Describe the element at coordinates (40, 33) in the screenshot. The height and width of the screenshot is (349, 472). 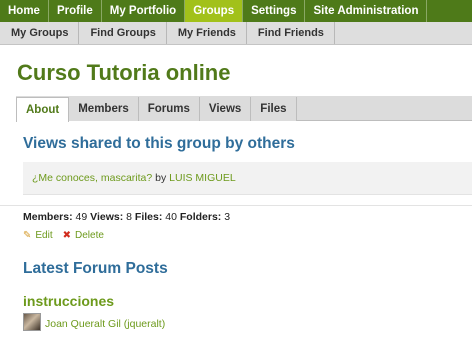
I see `subnav-my-groups: My Groups` at that location.